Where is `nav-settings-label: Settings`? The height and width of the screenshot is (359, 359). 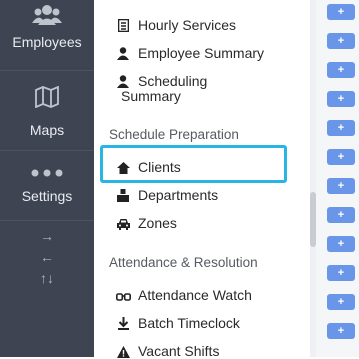
nav-settings-label: Settings is located at coordinates (47, 196).